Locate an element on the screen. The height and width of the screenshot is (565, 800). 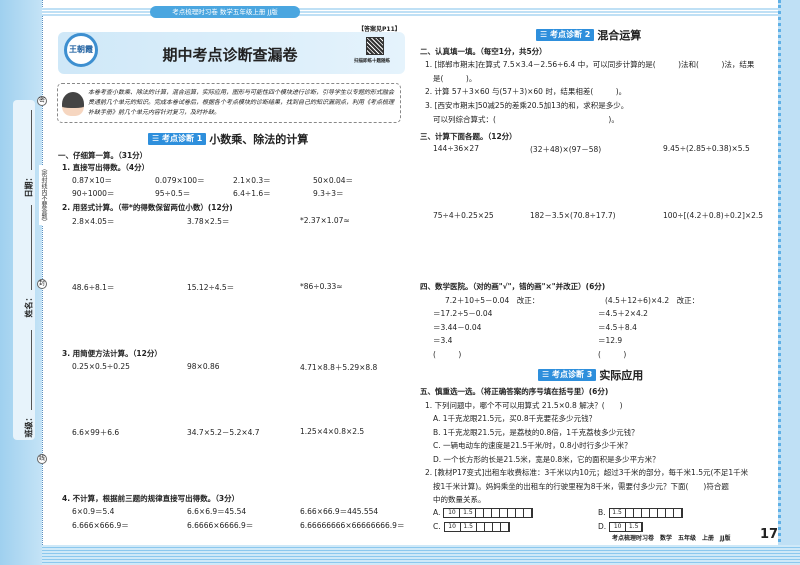
problem: 6.4÷1.6＝ is located at coordinates (252, 193).